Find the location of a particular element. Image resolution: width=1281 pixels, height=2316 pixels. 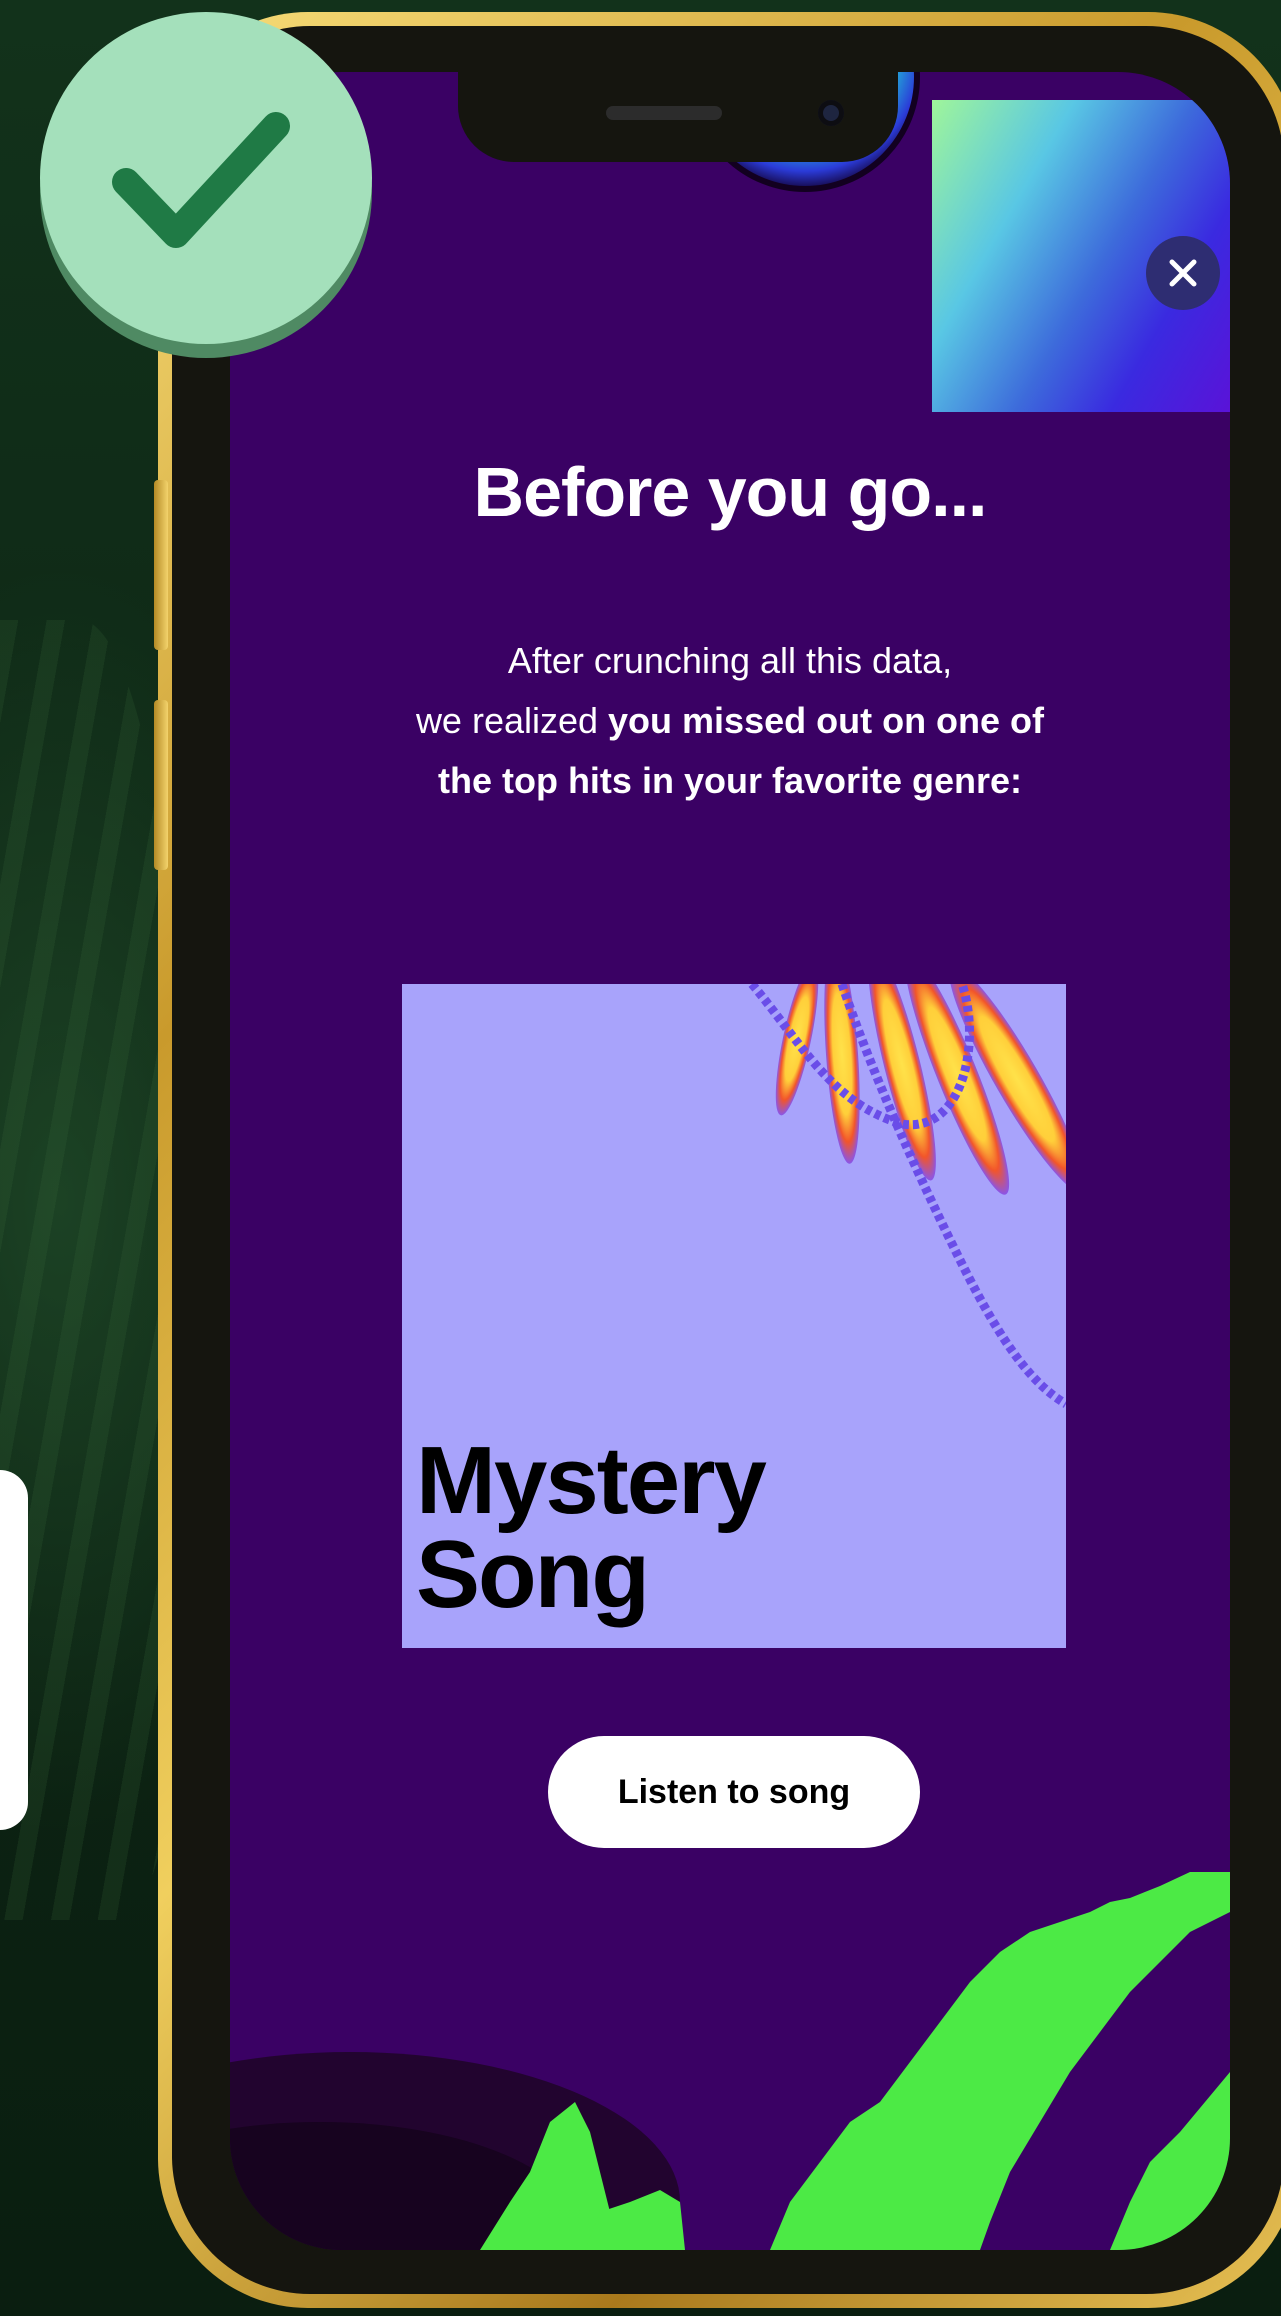

intro-line-3-bold: the top hits in your favorite genre: is located at coordinates (730, 780).